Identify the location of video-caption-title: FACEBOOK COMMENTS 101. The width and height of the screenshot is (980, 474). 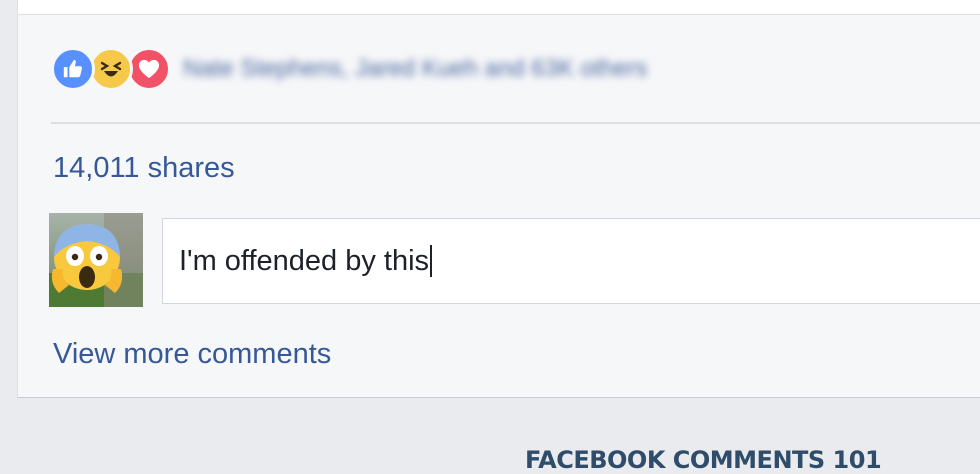
(703, 460).